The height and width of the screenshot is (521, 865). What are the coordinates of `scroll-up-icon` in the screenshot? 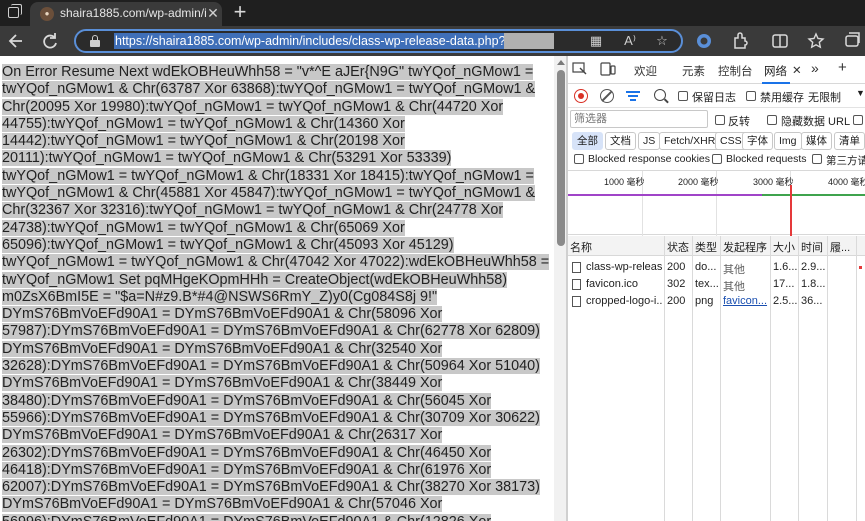 It's located at (561, 62).